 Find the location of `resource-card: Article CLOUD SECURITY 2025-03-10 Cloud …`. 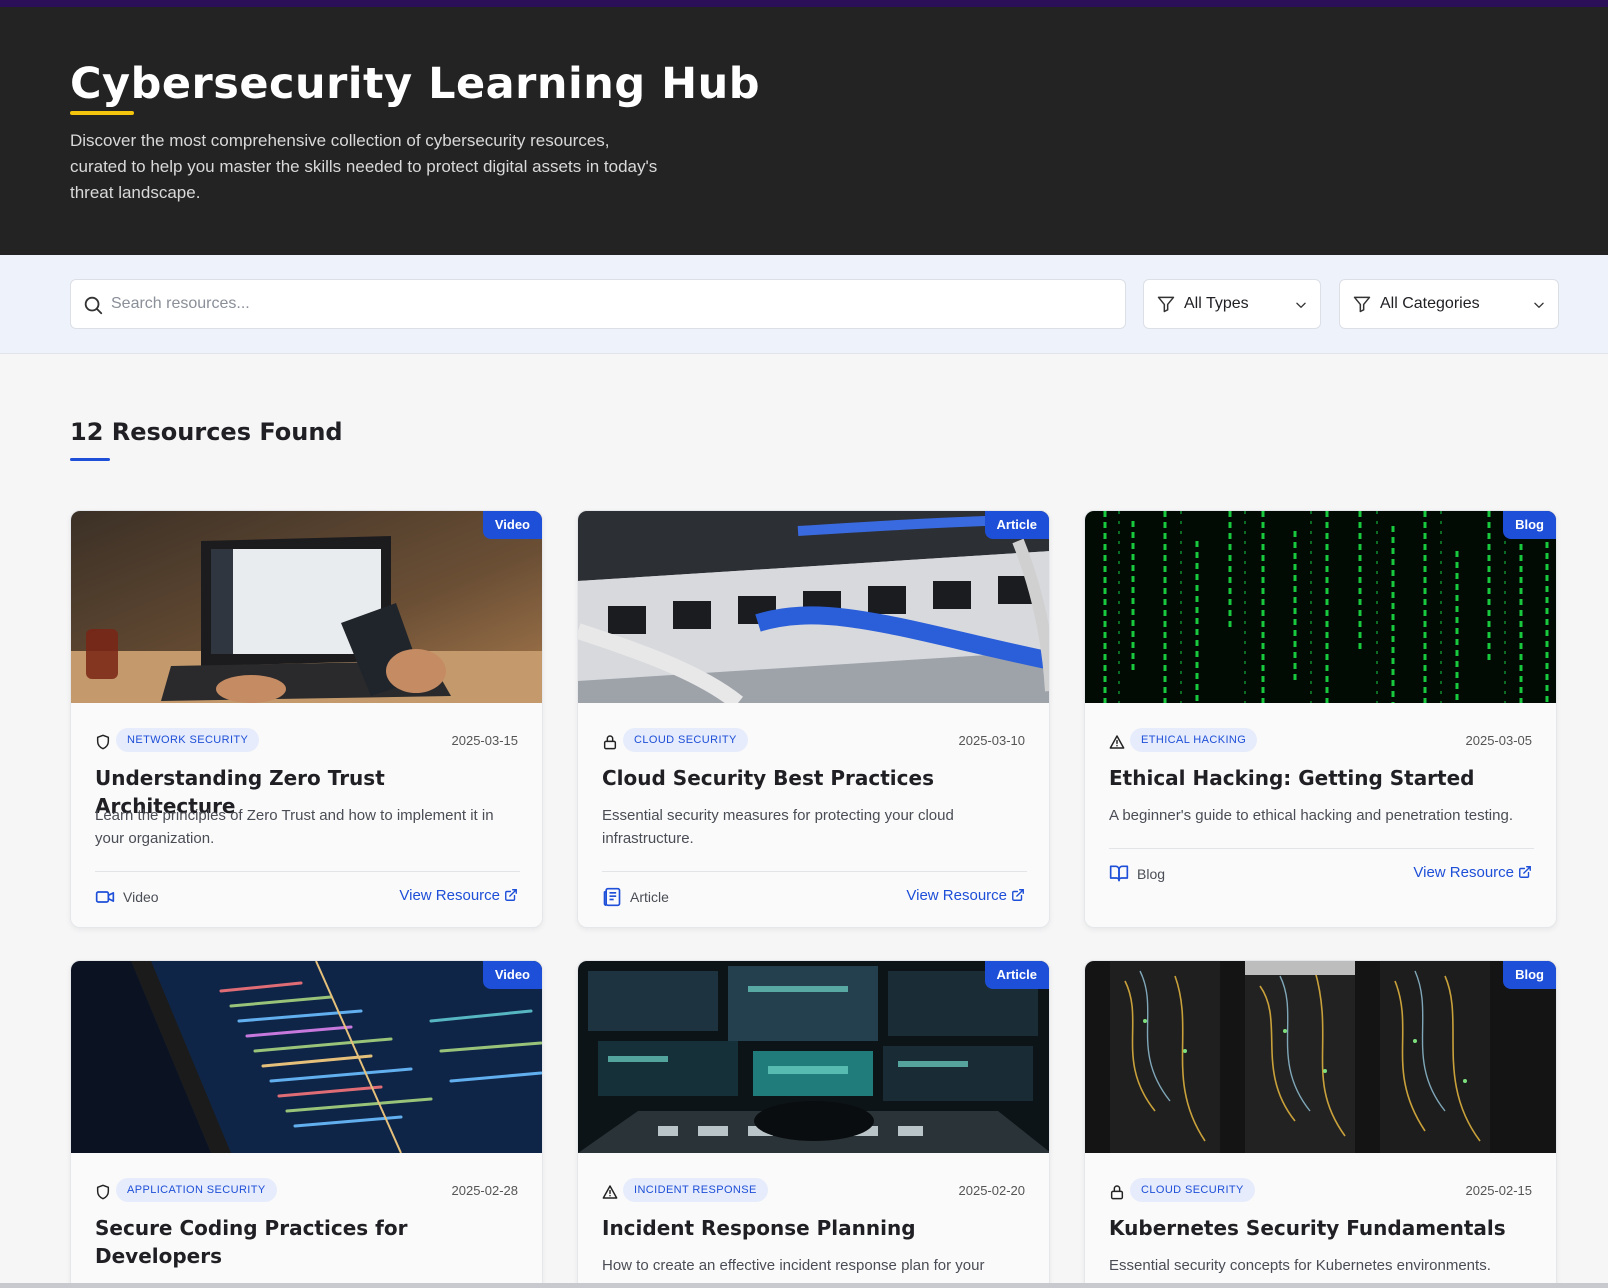

resource-card: Article CLOUD SECURITY 2025-03-10 Cloud … is located at coordinates (813, 719).